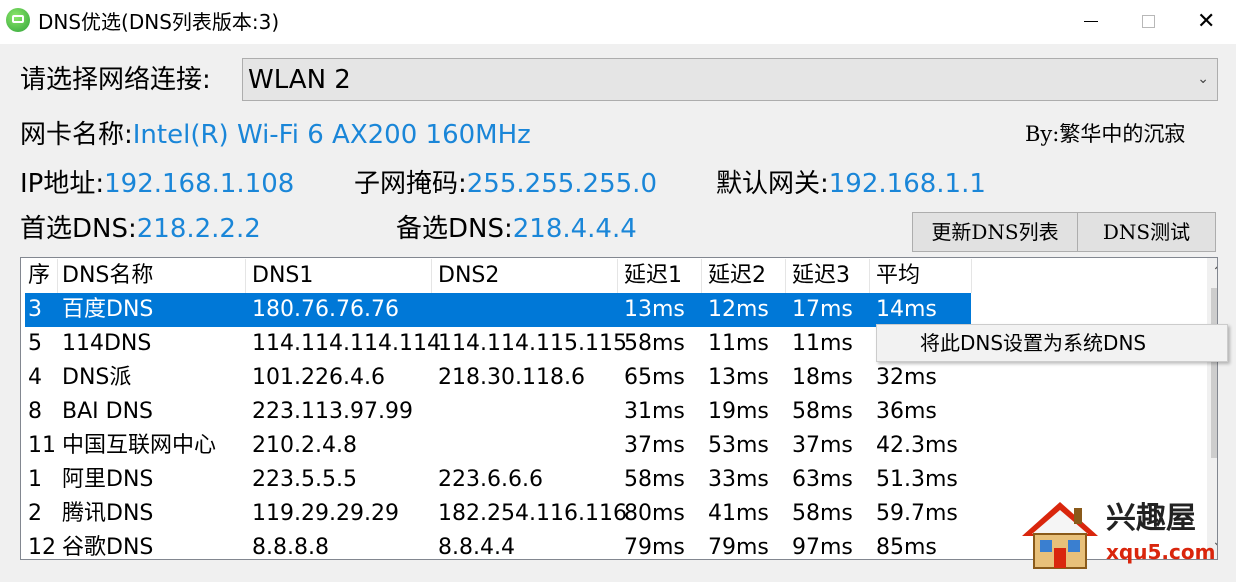  Describe the element at coordinates (654, 377) in the screenshot. I see `cell-delay1: 65ms` at that location.